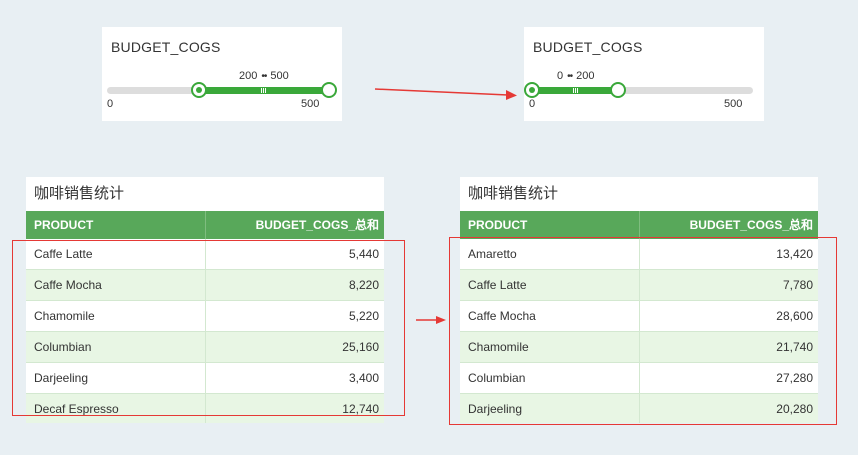 This screenshot has width=858, height=455. I want to click on slider-card-before: BUDGET_COGS 200 •• 500 0 500, so click(222, 74).